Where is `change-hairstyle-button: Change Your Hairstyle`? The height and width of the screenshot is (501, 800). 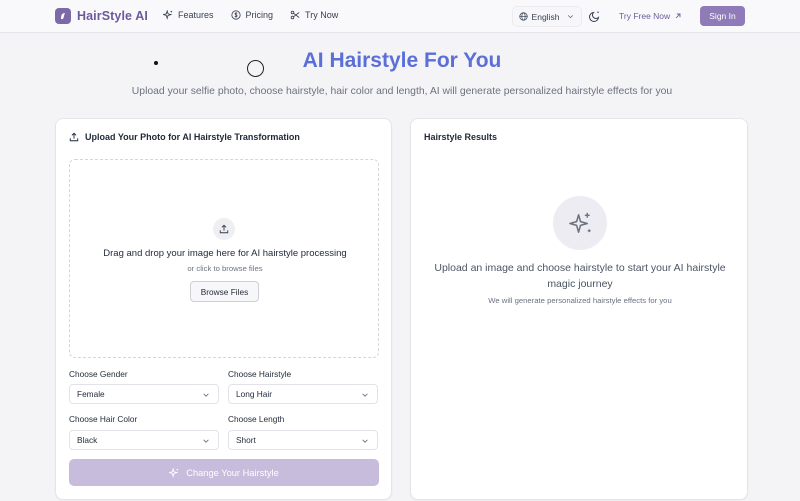 change-hairstyle-button: Change Your Hairstyle is located at coordinates (224, 472).